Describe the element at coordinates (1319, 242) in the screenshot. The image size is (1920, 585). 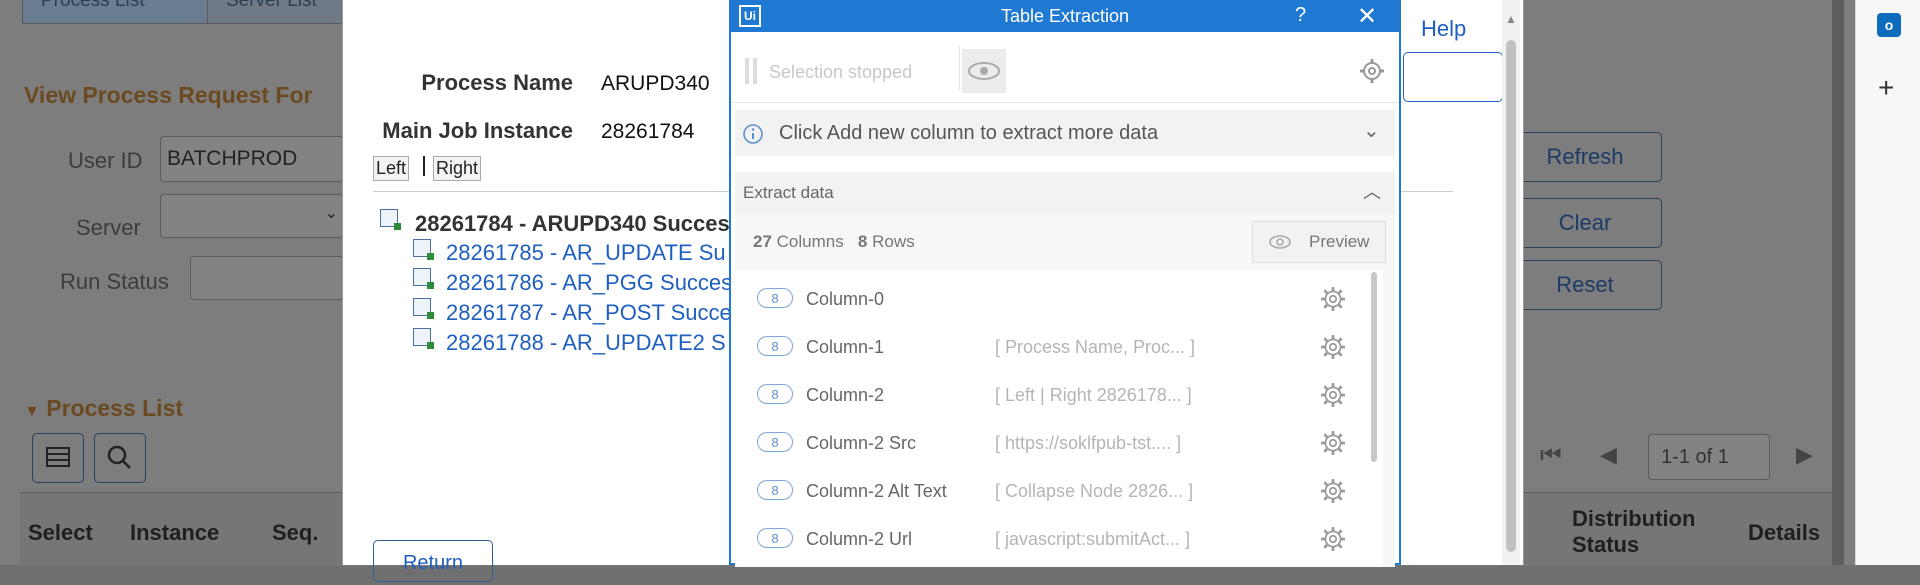
I see `preview-button: Preview` at that location.